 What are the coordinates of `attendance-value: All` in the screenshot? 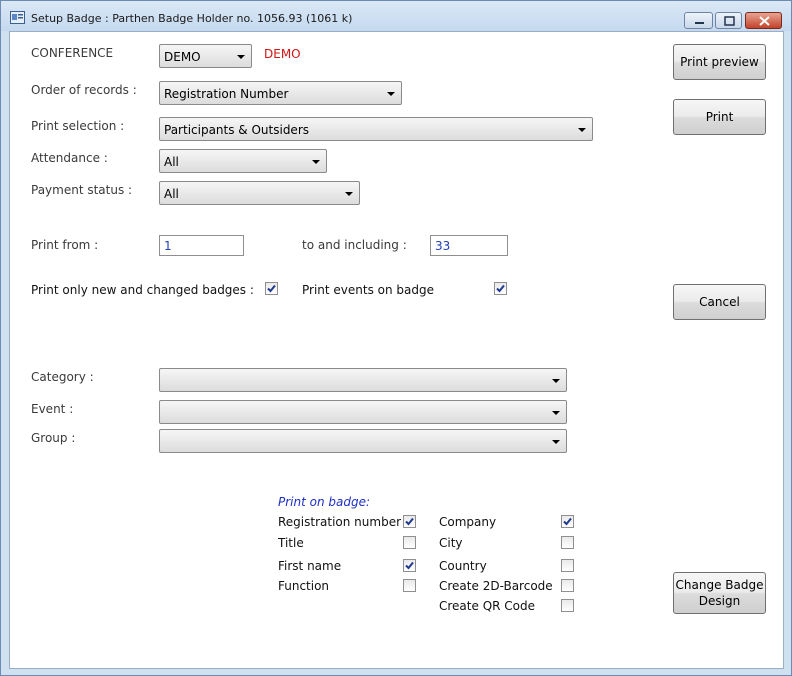 It's located at (171, 162).